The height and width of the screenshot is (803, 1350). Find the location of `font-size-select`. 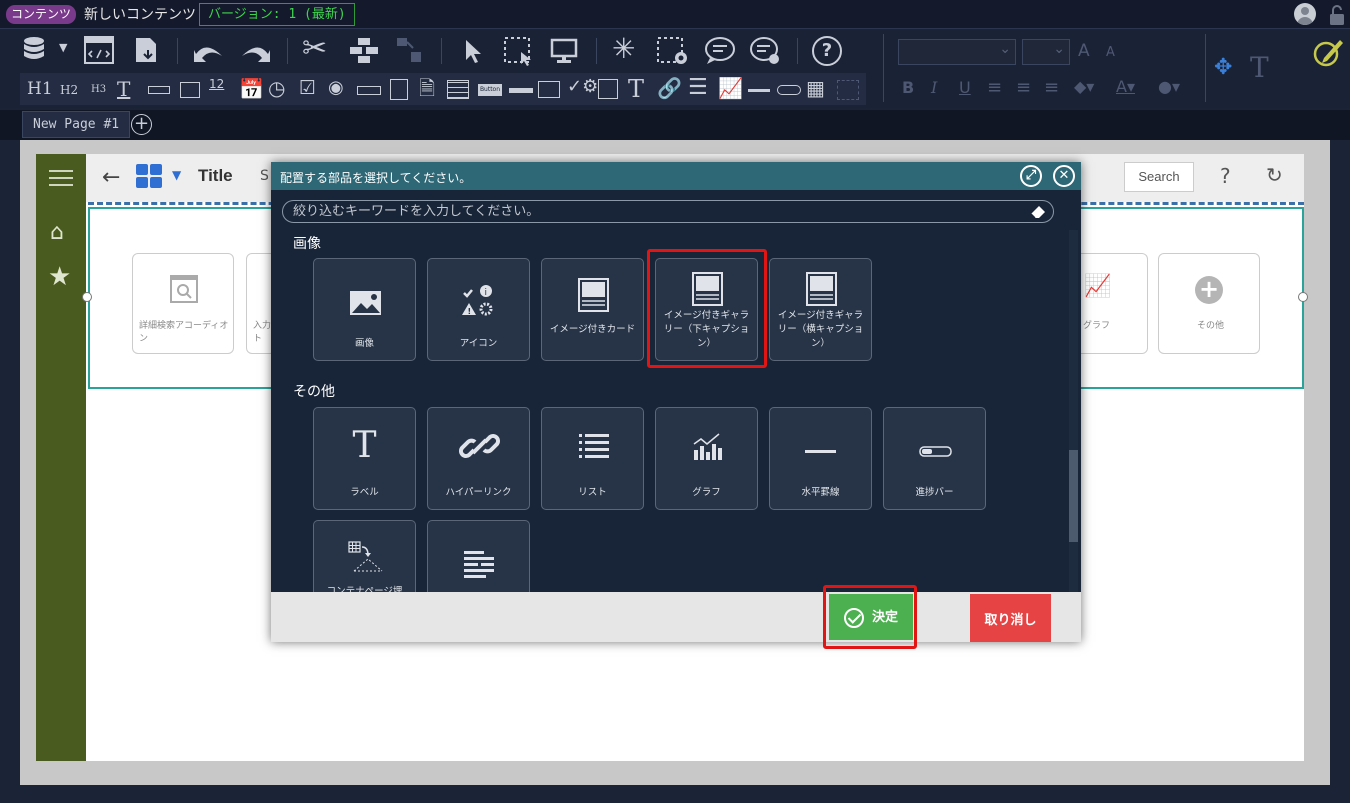

font-size-select is located at coordinates (1046, 52).